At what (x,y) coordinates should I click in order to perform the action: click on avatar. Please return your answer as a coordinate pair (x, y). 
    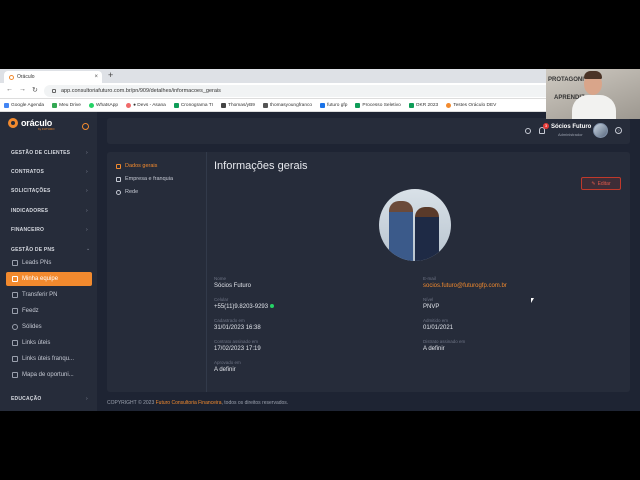
    Looking at the image, I should click on (600, 130).